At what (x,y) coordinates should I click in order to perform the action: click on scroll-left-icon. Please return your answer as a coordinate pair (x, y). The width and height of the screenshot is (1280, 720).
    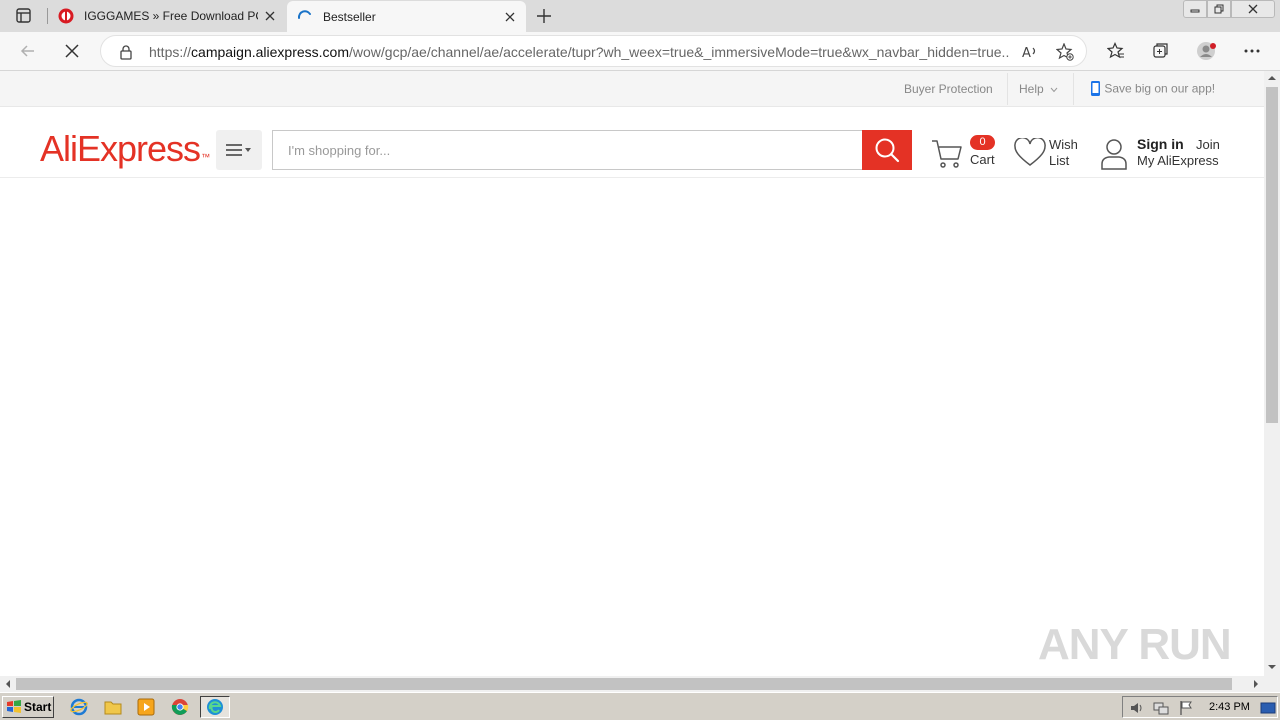
    Looking at the image, I should click on (8, 684).